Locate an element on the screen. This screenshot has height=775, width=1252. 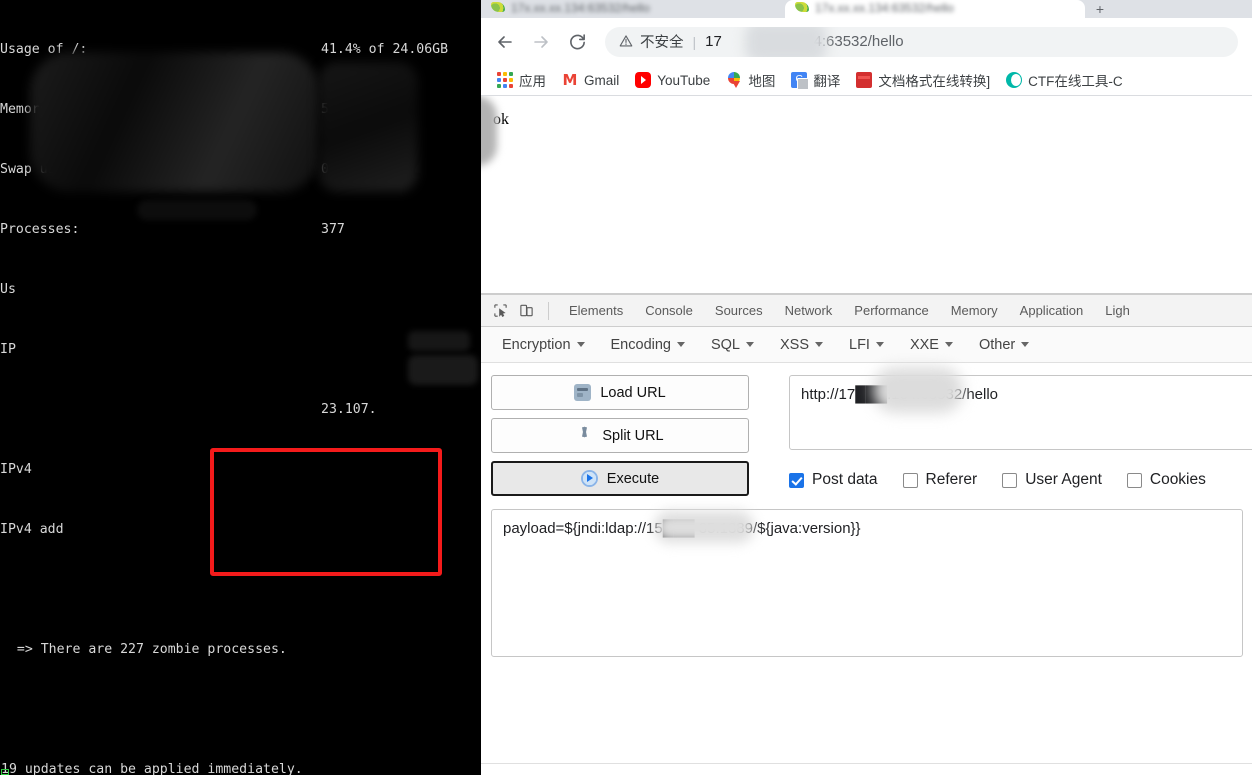
user-agent-checkbox: User Agent is located at coordinates (1052, 480).